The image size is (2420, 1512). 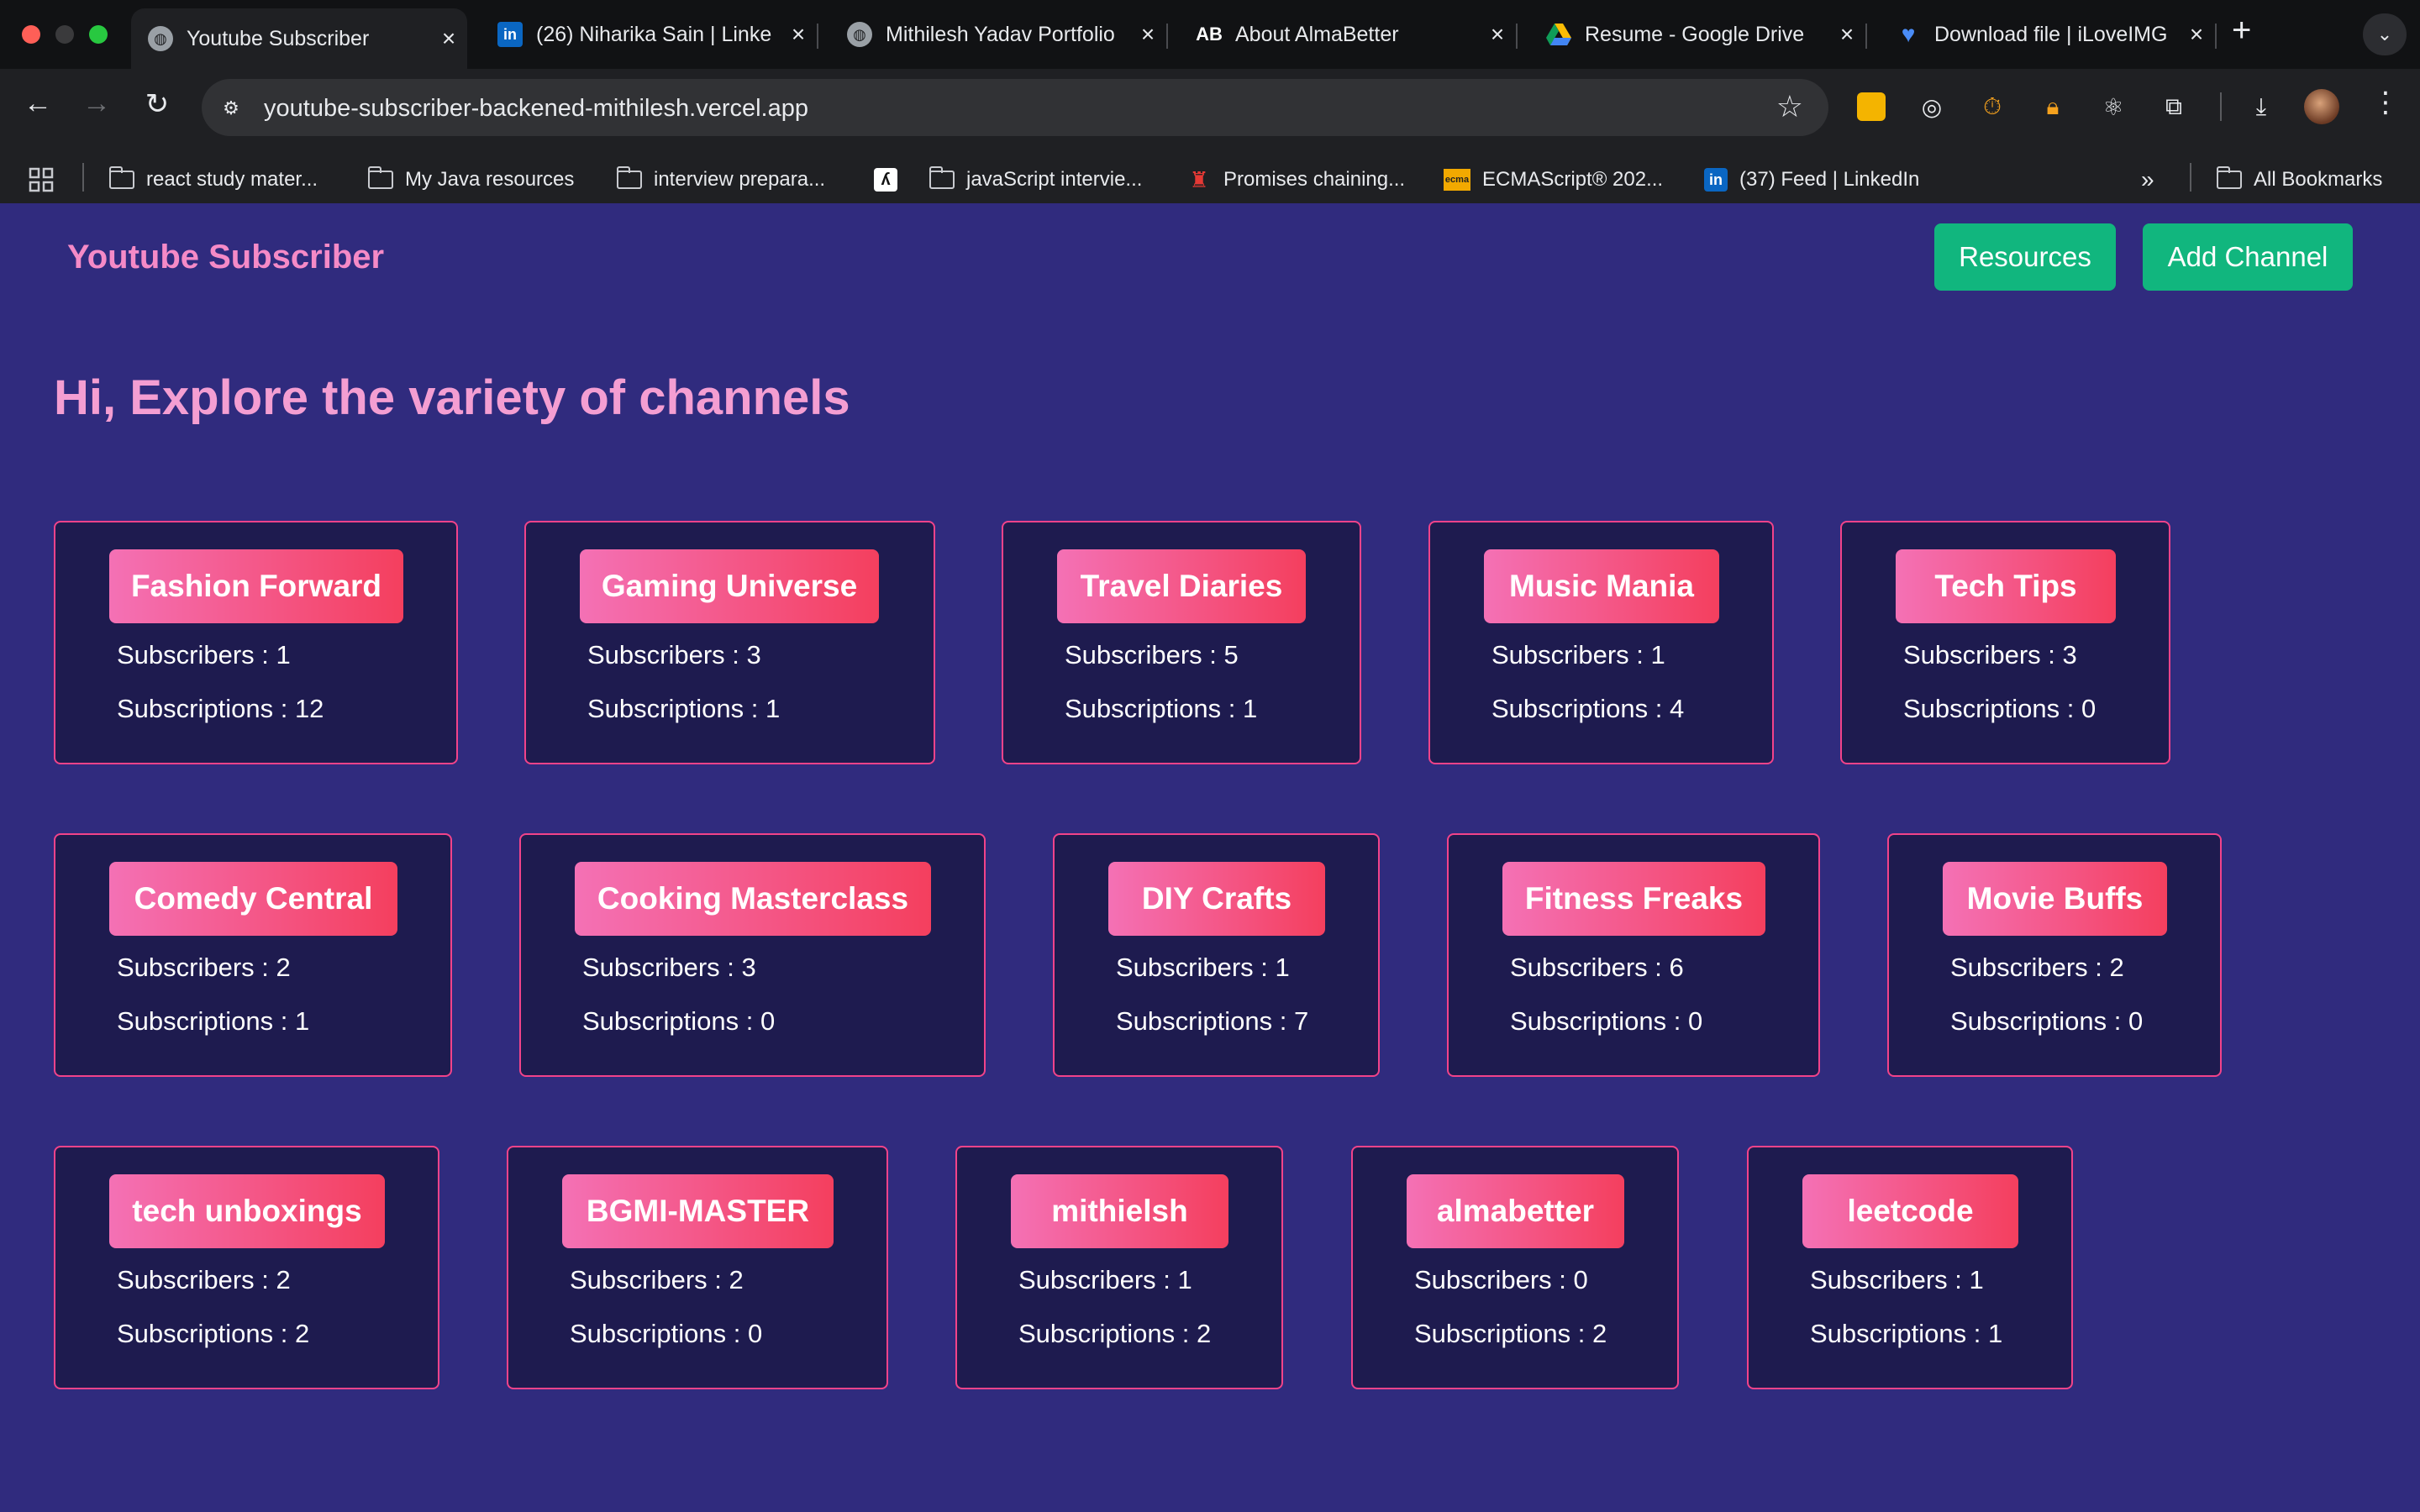 I want to click on tab-search-button: ⌄, so click(x=2385, y=34).